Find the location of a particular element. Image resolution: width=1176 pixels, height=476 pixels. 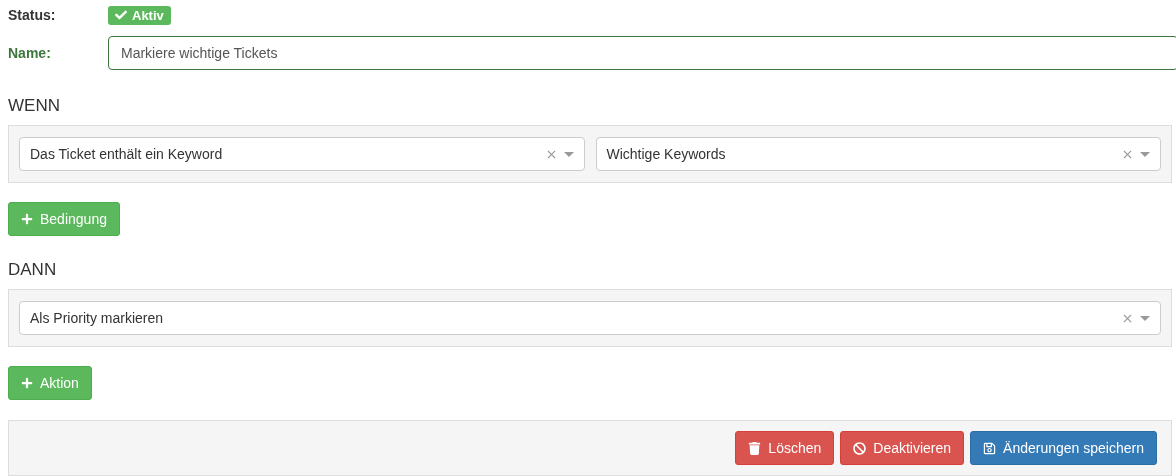

ban-icon is located at coordinates (860, 448).